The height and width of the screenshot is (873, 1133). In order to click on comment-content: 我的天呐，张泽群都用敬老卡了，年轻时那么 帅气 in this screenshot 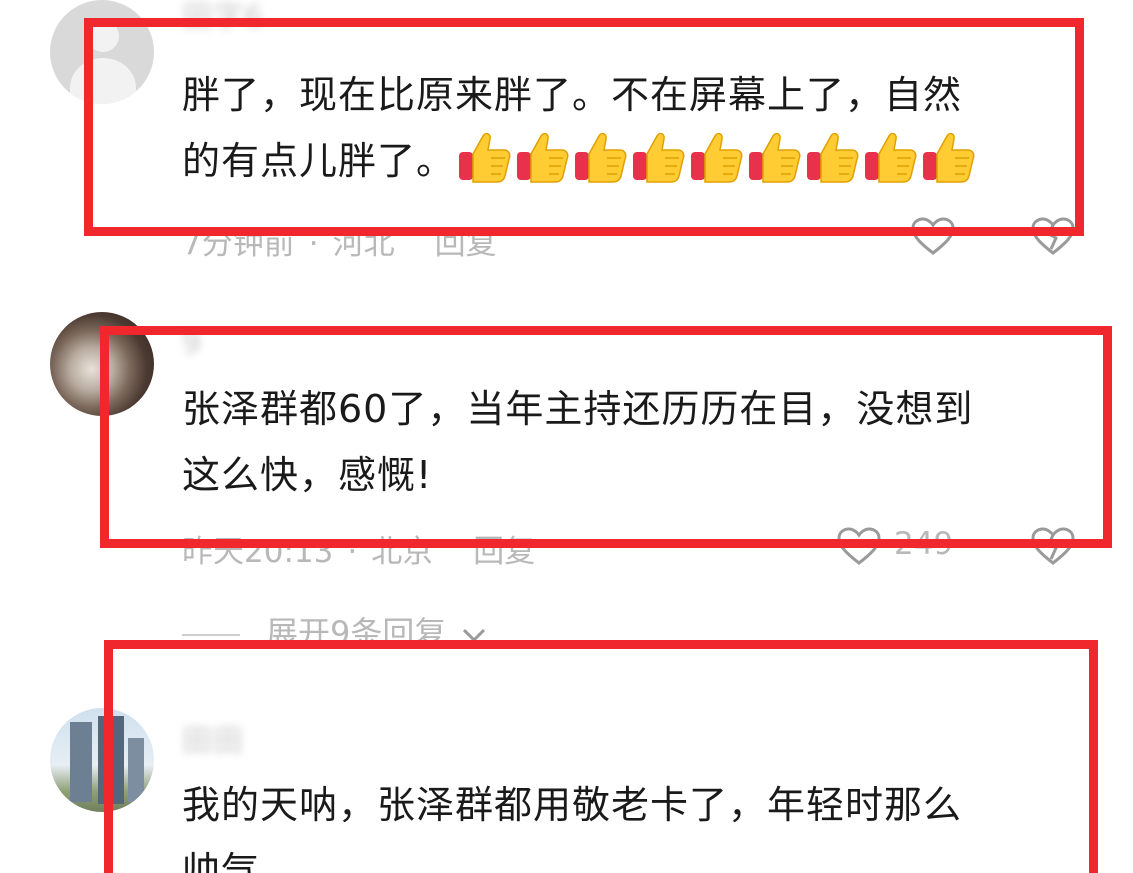, I will do `click(572, 822)`.